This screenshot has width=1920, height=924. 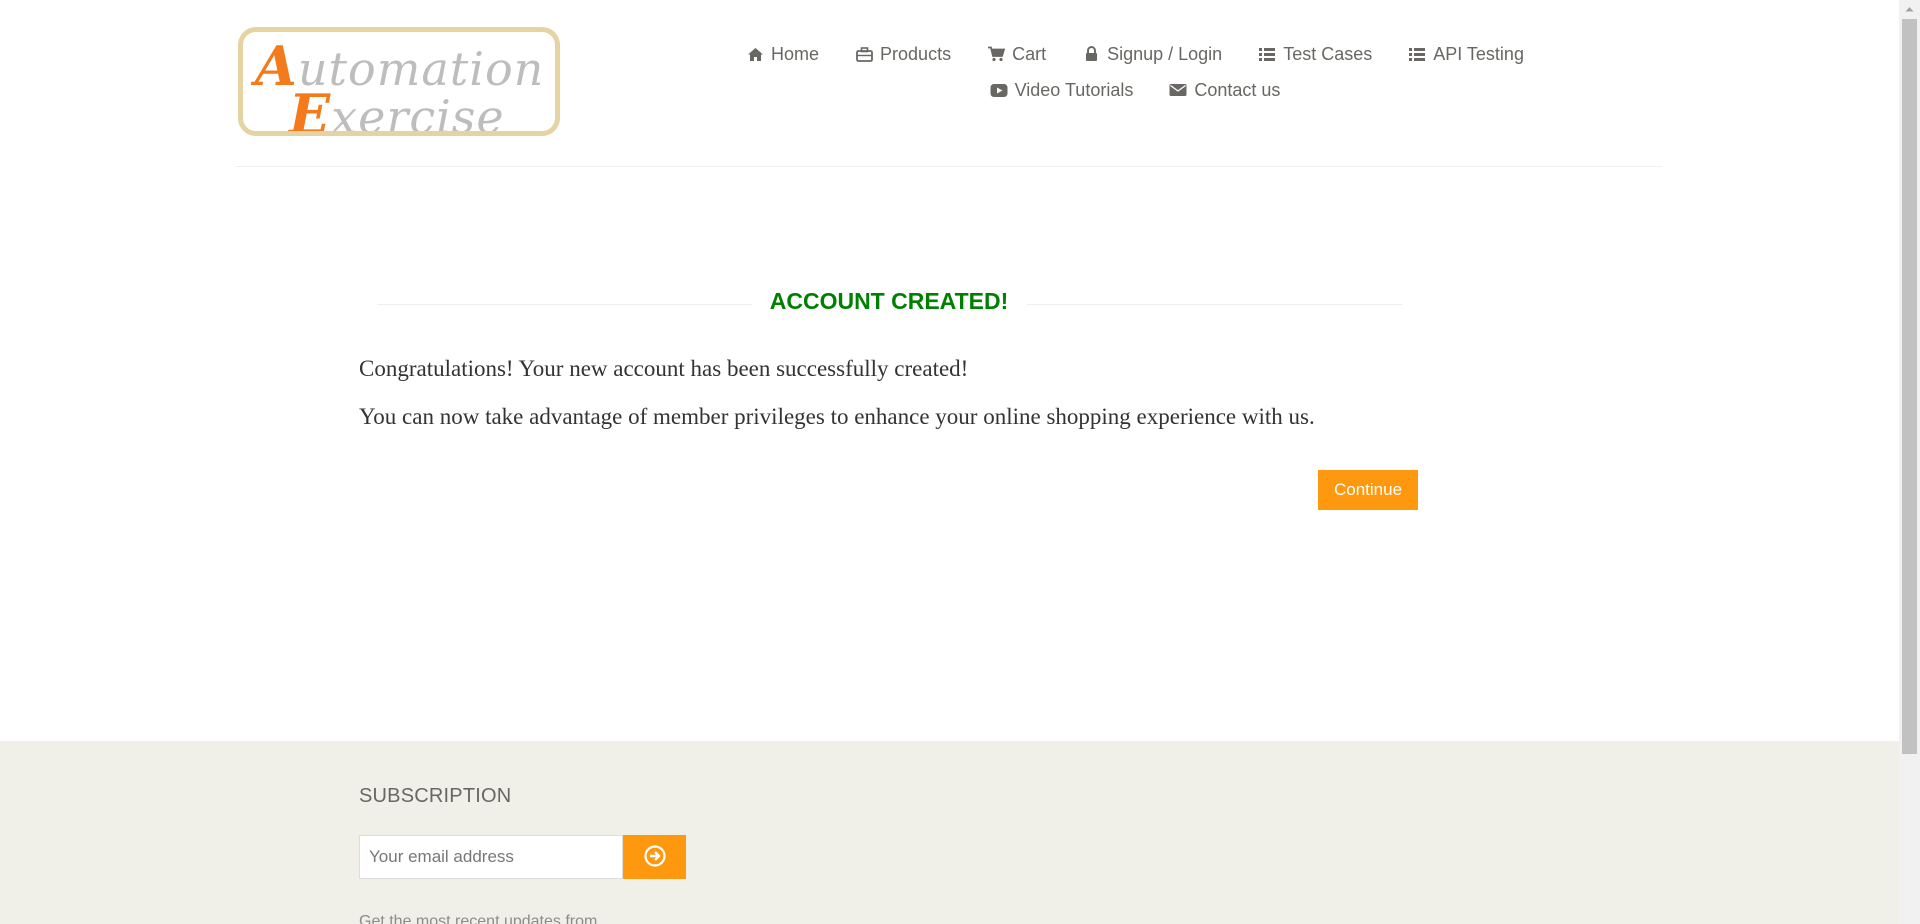 I want to click on arrow-circle-right-icon, so click(x=654, y=857).